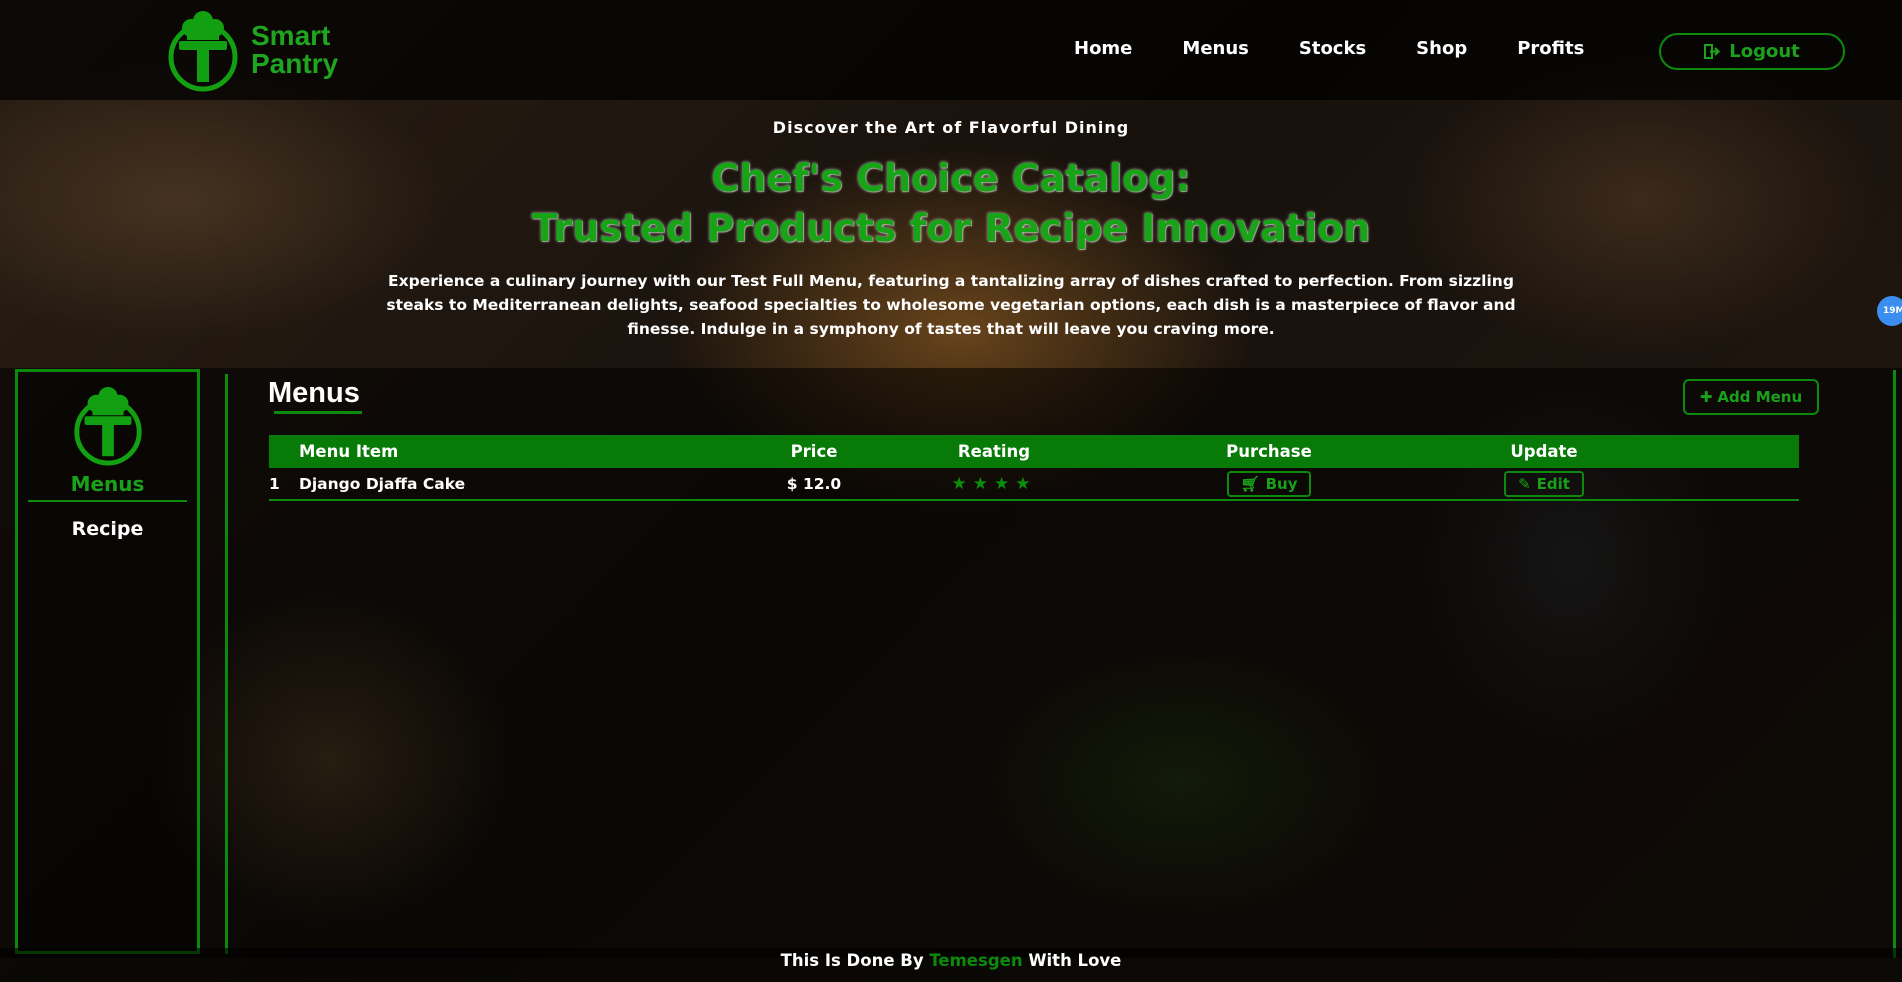  What do you see at coordinates (1729, 451) in the screenshot?
I see `header-spacer` at bounding box center [1729, 451].